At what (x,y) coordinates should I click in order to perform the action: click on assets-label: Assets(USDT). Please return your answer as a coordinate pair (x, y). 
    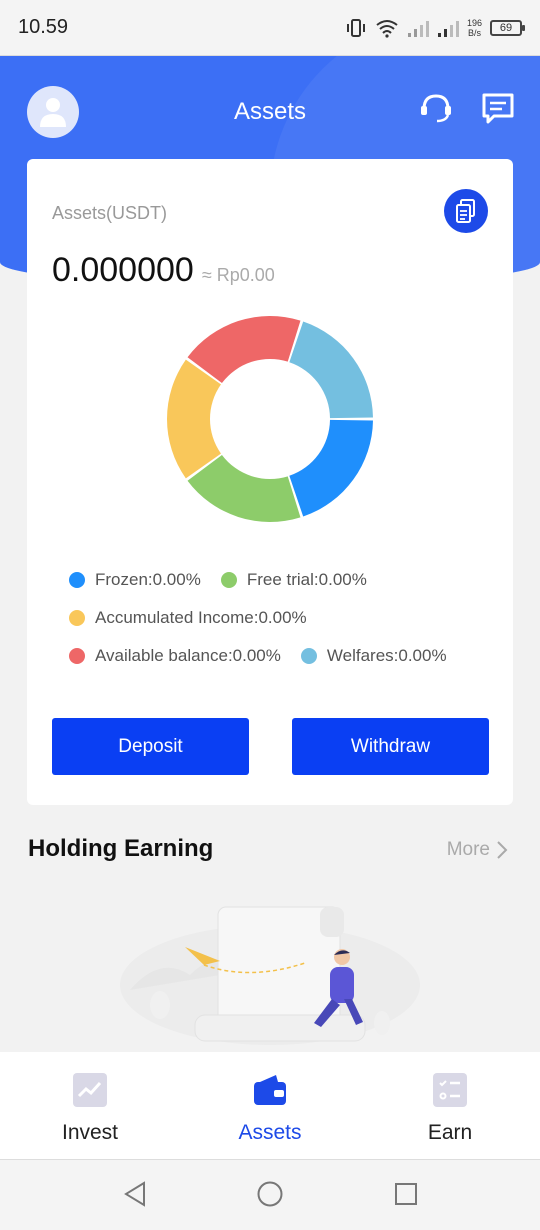
    Looking at the image, I should click on (110, 213).